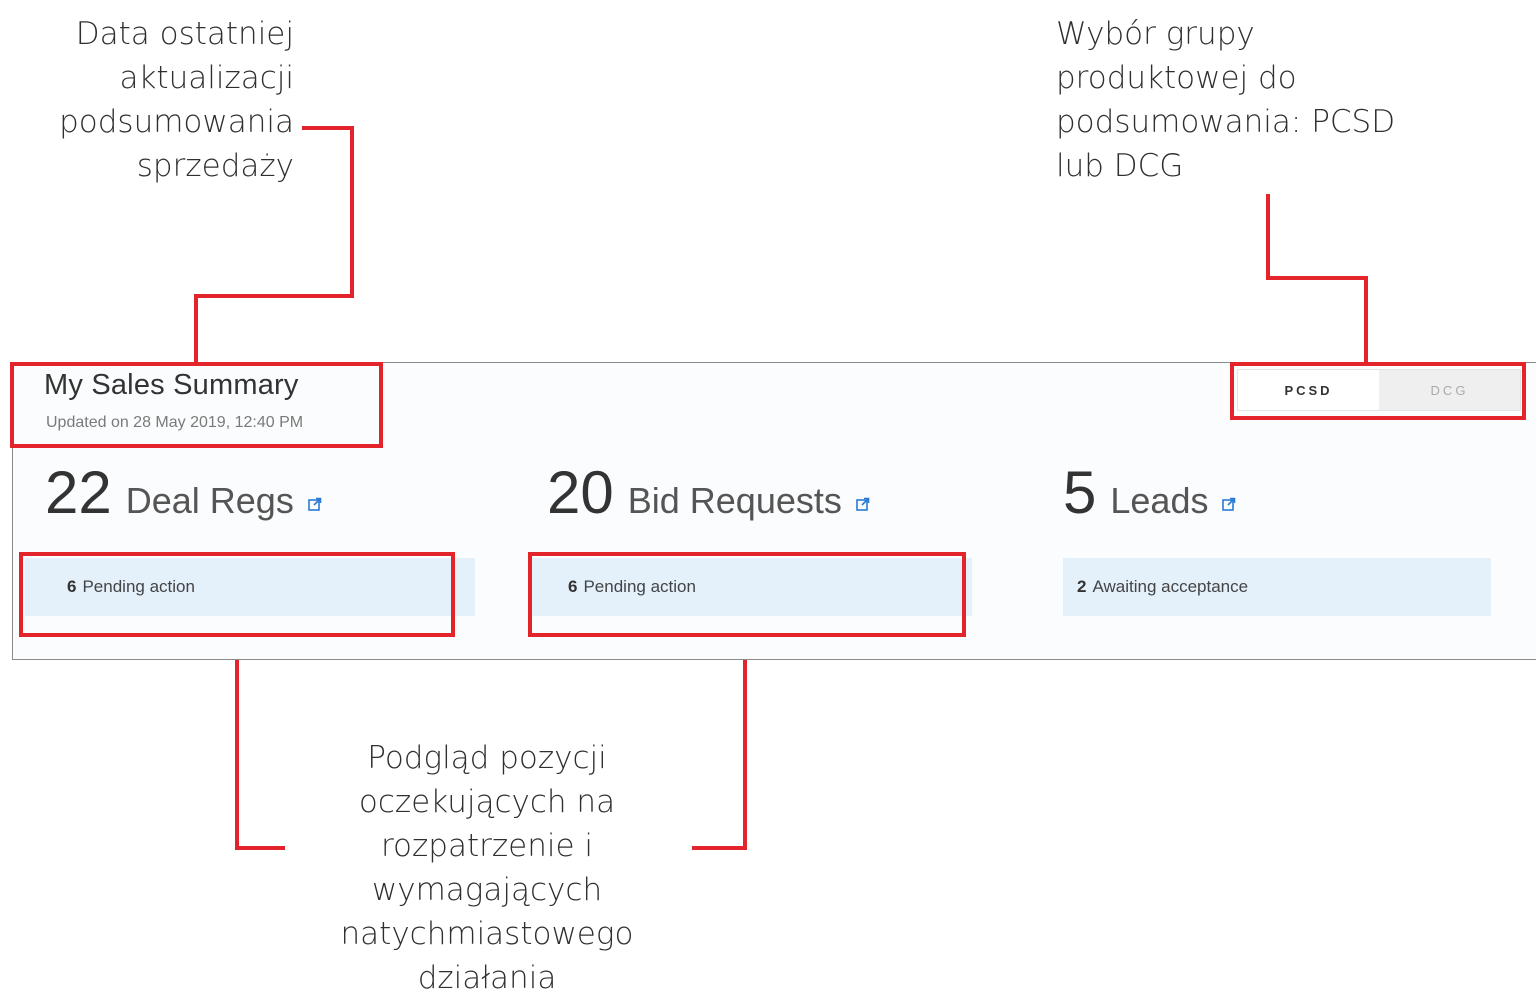 The image size is (1536, 995). Describe the element at coordinates (487, 977) in the screenshot. I see `annotation-line: działania` at that location.